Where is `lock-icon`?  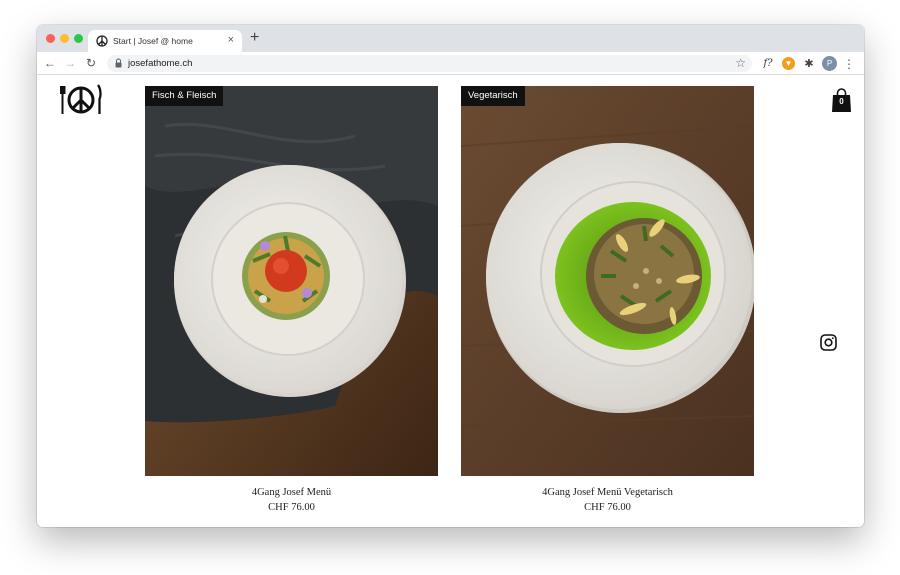
lock-icon is located at coordinates (118, 63).